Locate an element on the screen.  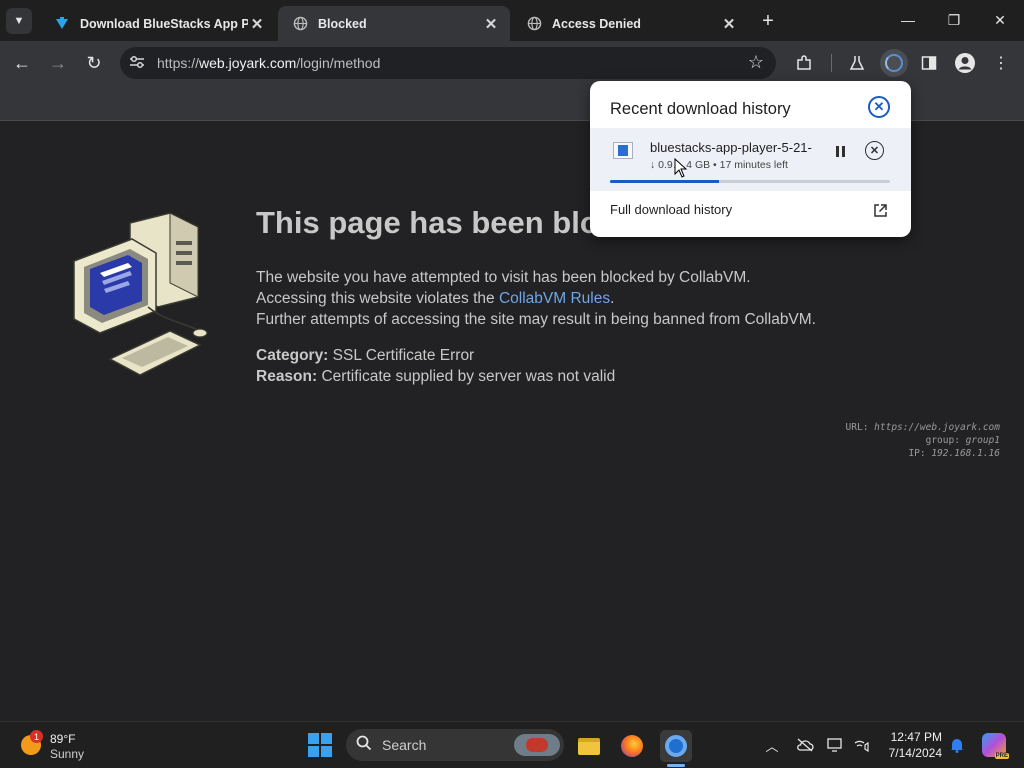
chrome-icon is located at coordinates (676, 746).